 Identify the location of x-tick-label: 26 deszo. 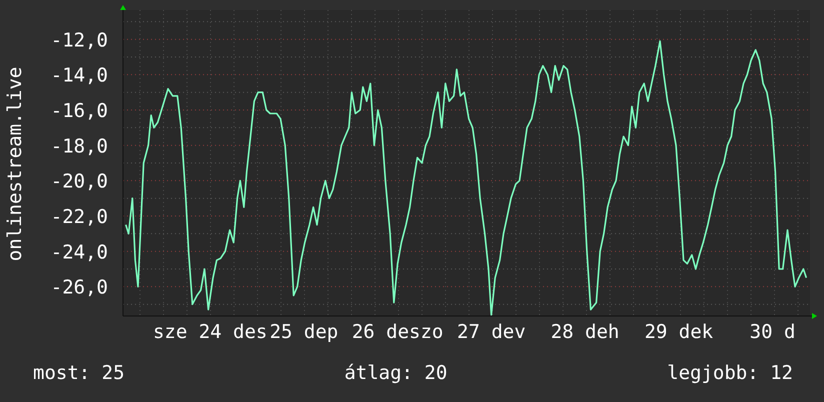
(398, 332).